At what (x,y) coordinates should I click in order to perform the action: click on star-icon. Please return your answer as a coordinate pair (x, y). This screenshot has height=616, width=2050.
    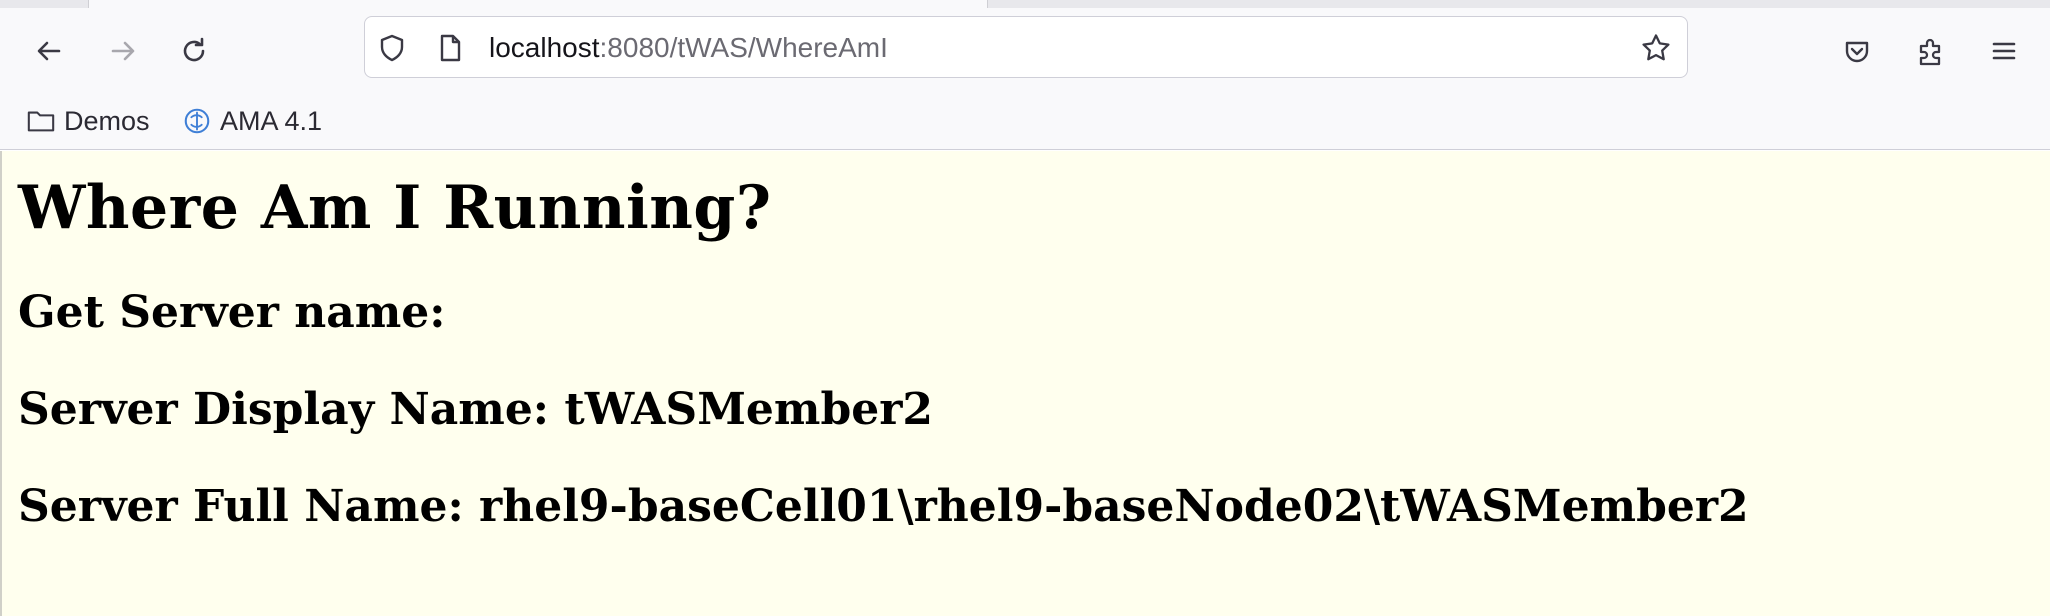
    Looking at the image, I should click on (1656, 47).